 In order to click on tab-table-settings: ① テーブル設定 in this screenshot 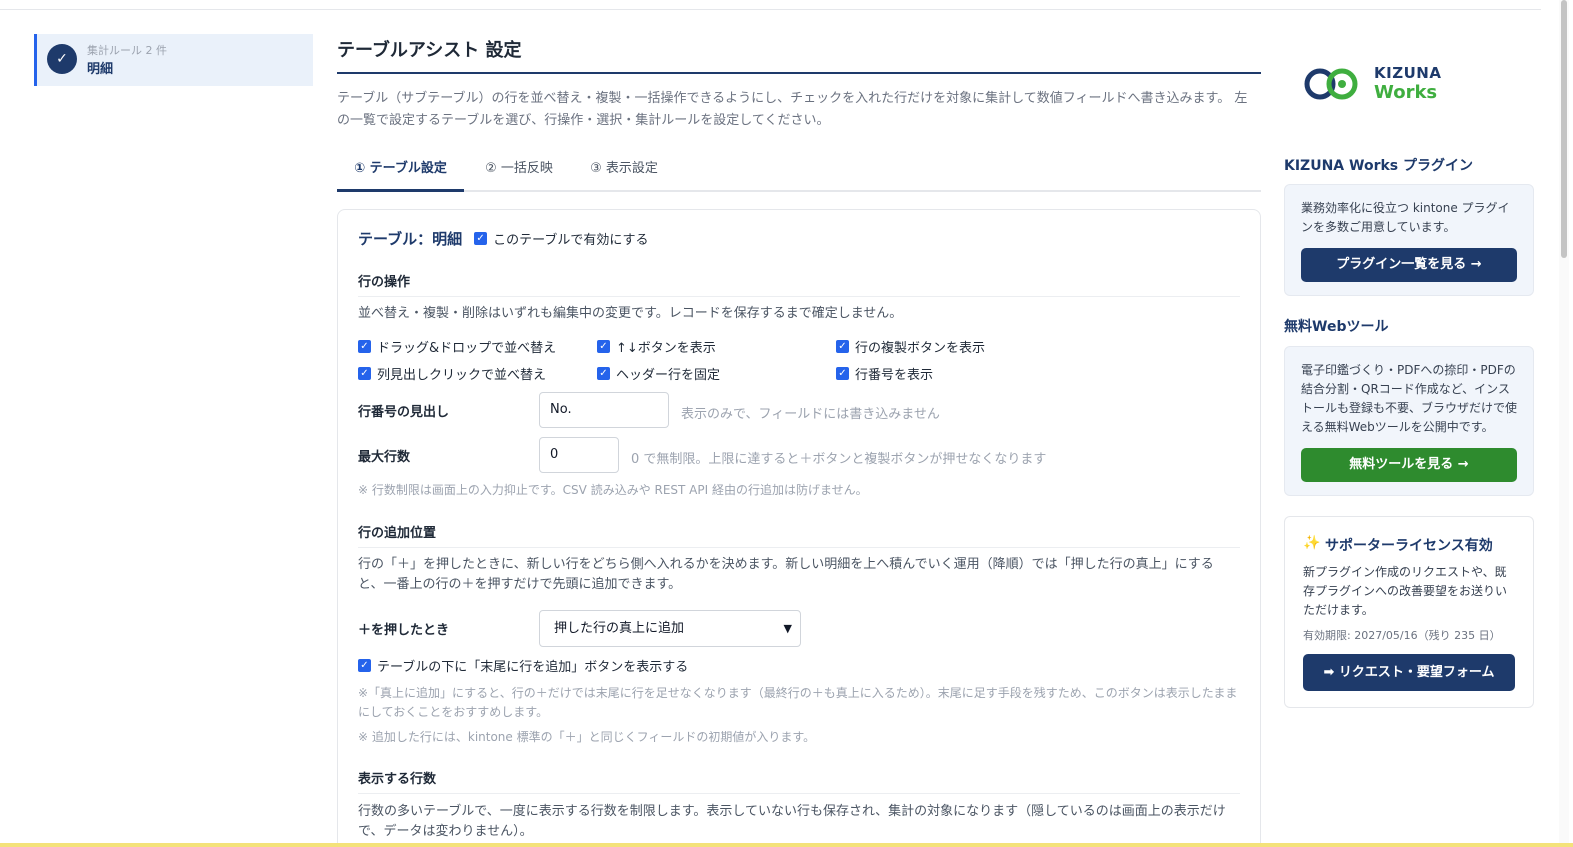, I will do `click(400, 171)`.